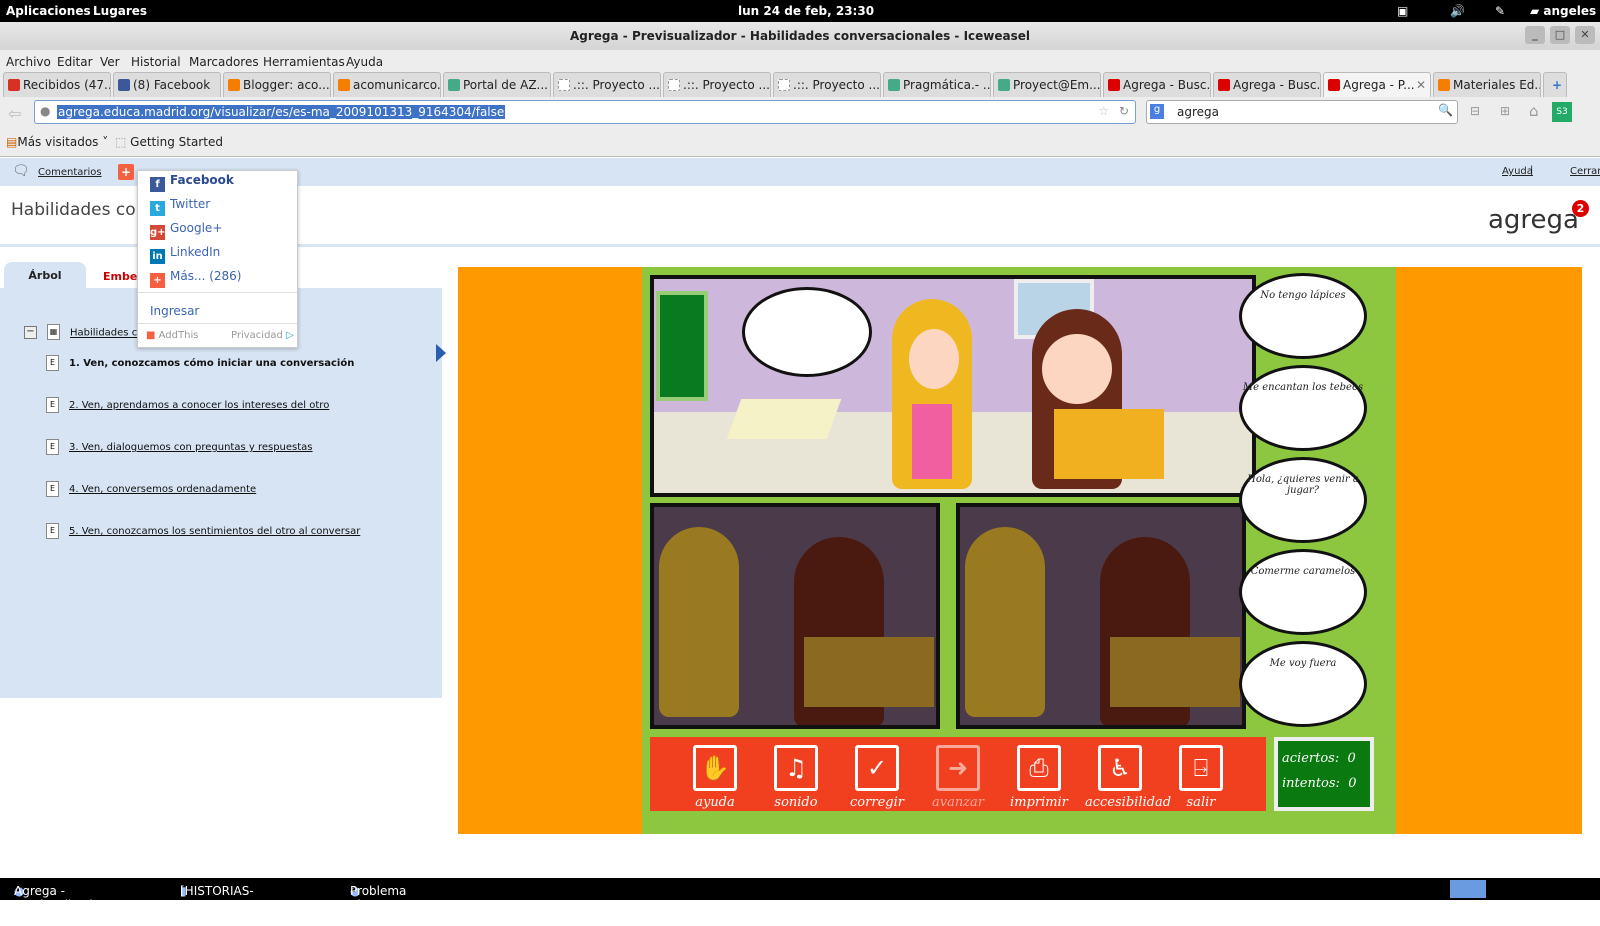  I want to click on new-tab-button: +, so click(1555, 84).